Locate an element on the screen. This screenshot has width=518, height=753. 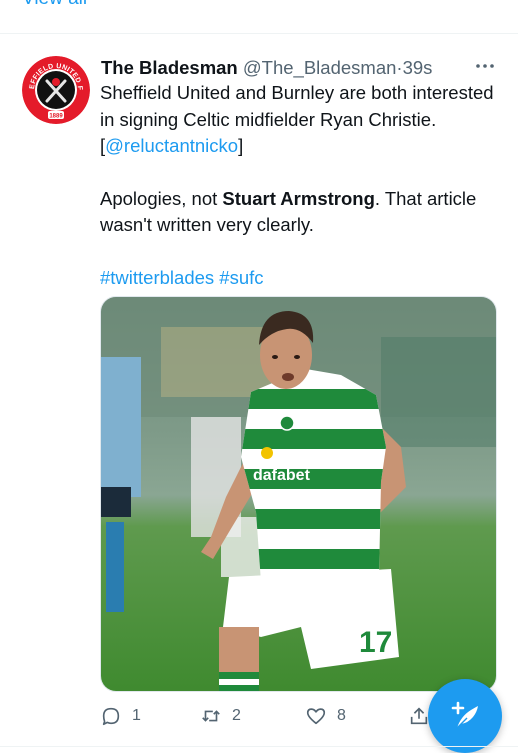
compose-icon is located at coordinates (464, 715).